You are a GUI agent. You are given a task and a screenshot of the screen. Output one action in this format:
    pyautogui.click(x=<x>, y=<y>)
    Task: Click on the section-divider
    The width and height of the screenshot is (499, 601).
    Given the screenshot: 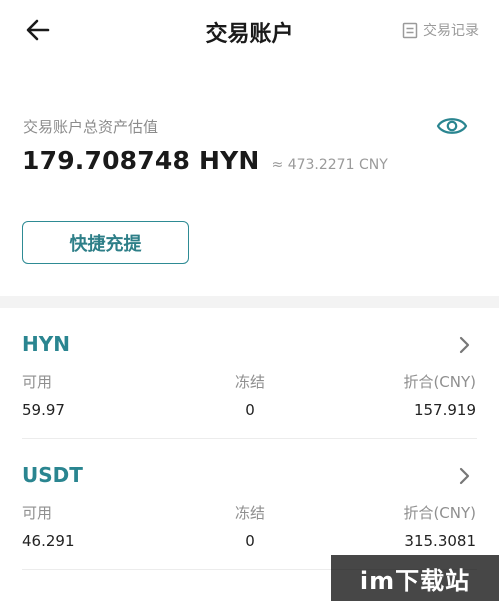 What is the action you would take?
    pyautogui.click(x=249, y=302)
    